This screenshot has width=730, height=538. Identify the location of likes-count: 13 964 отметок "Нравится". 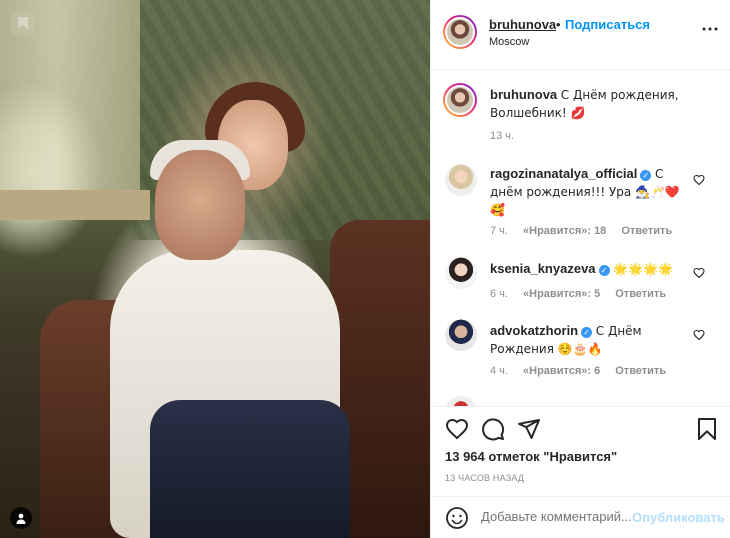
(531, 456).